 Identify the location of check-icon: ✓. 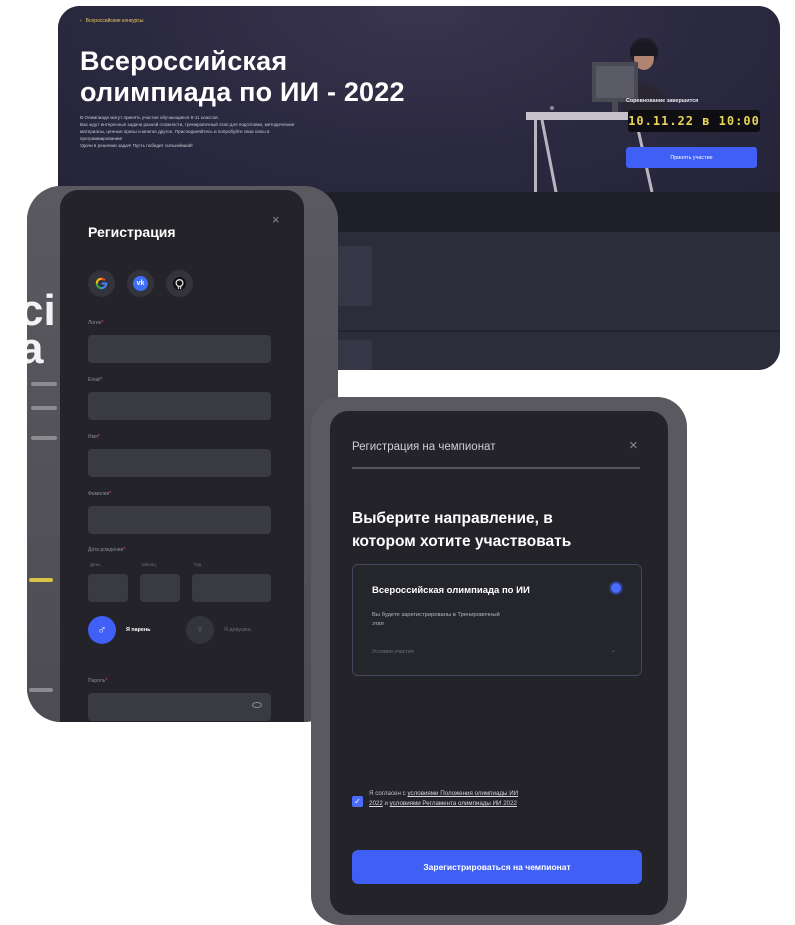
(357, 801).